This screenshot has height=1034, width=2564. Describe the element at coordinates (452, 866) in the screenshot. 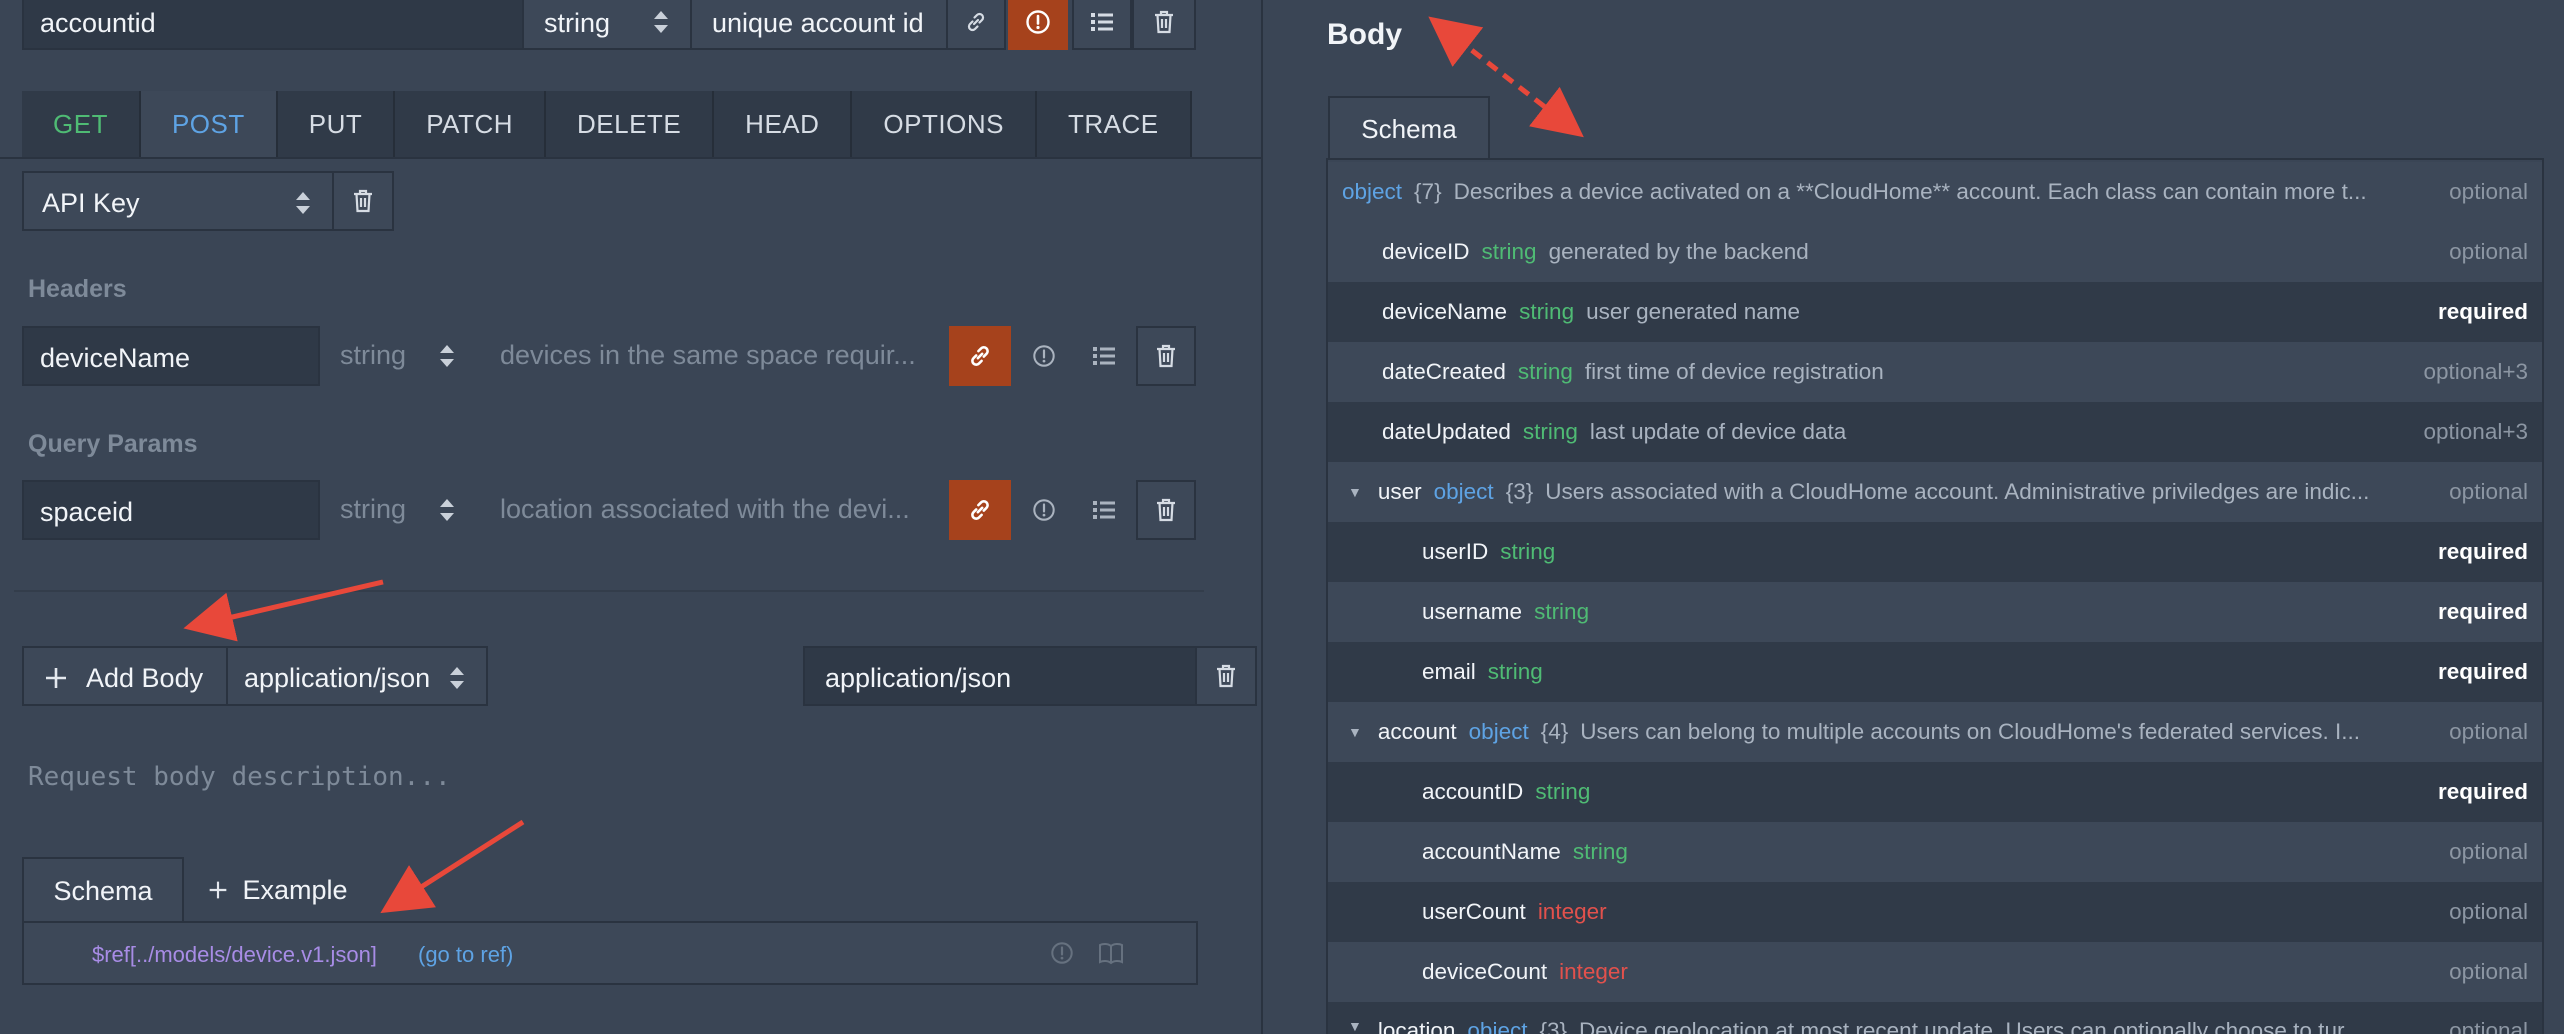

I see `arrow-to-example-tab` at that location.